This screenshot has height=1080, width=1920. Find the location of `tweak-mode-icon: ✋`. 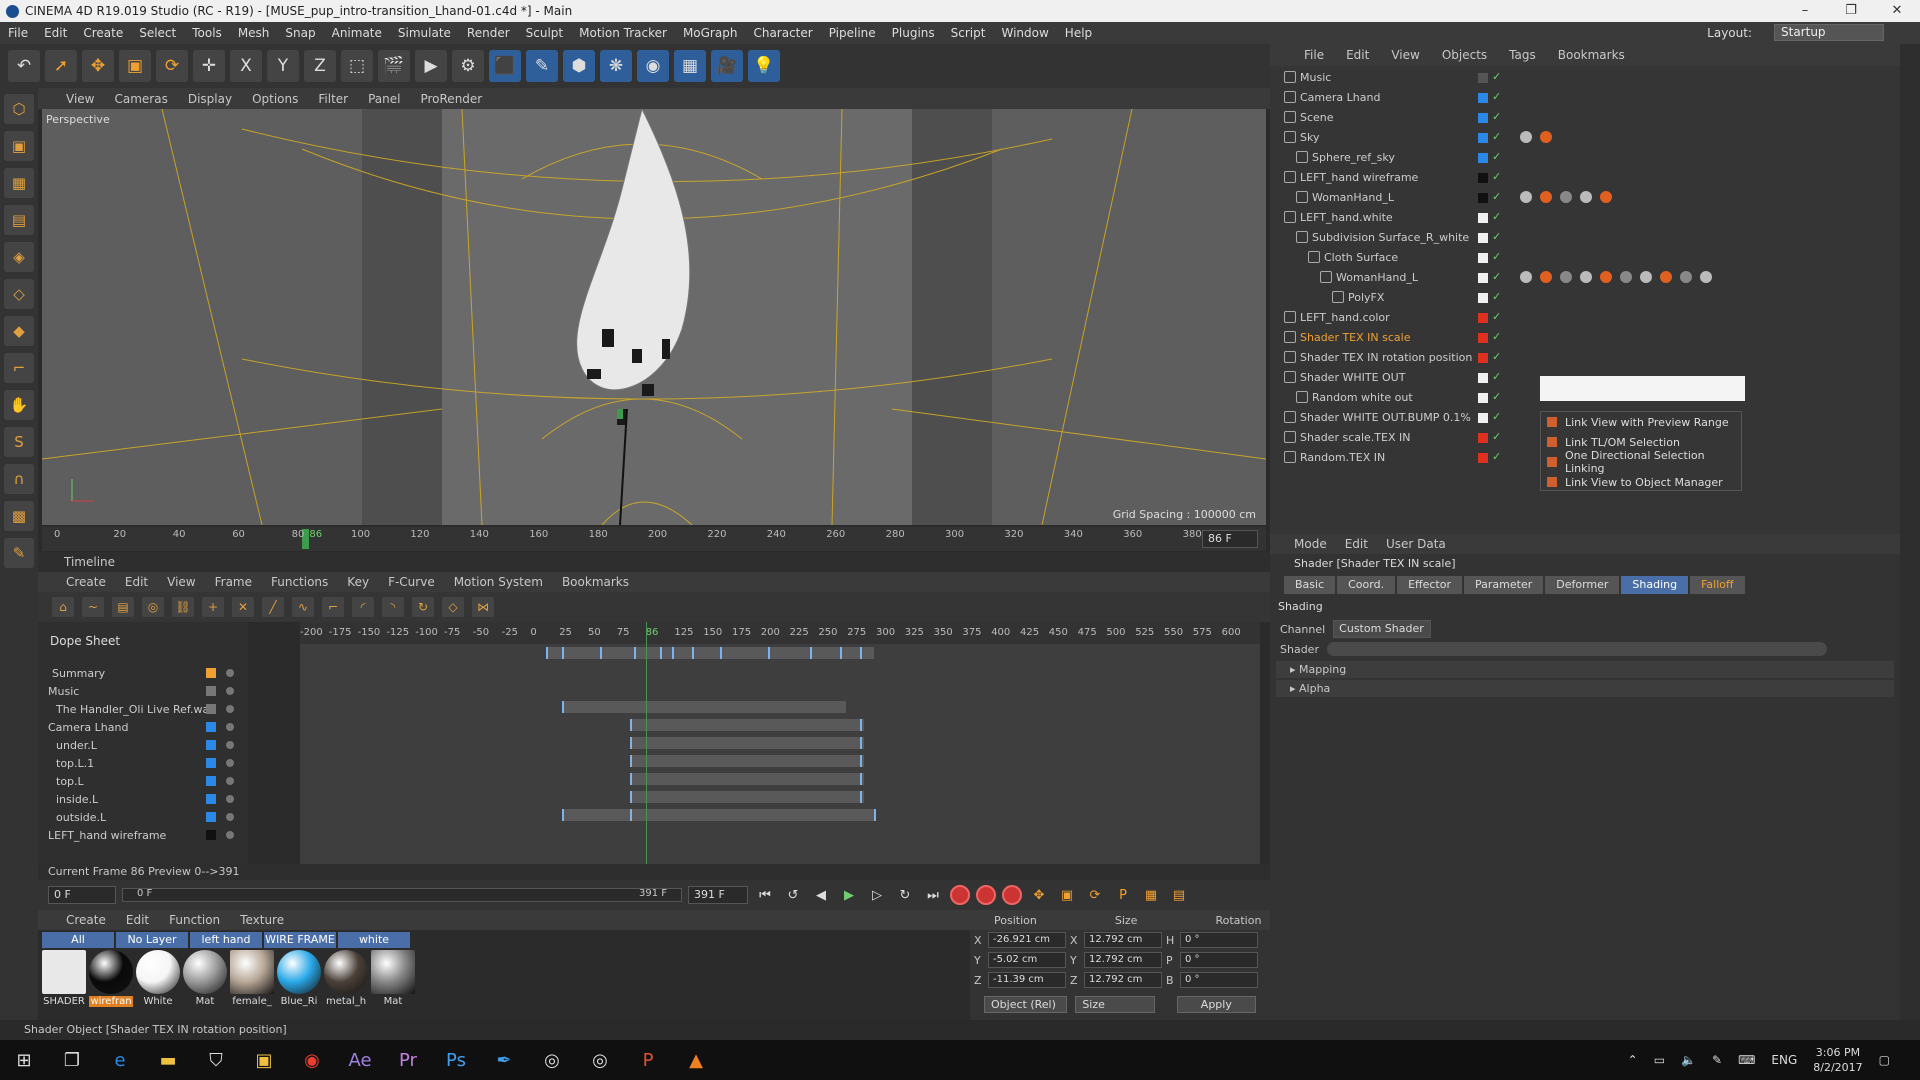

tweak-mode-icon: ✋ is located at coordinates (19, 405).